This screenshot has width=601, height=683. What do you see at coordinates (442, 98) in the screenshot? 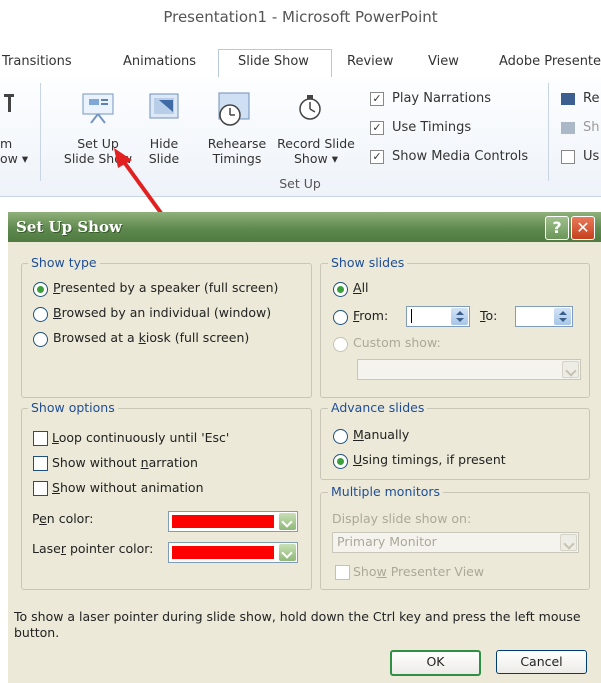
I see `play-narrations-label: Play Narrations` at bounding box center [442, 98].